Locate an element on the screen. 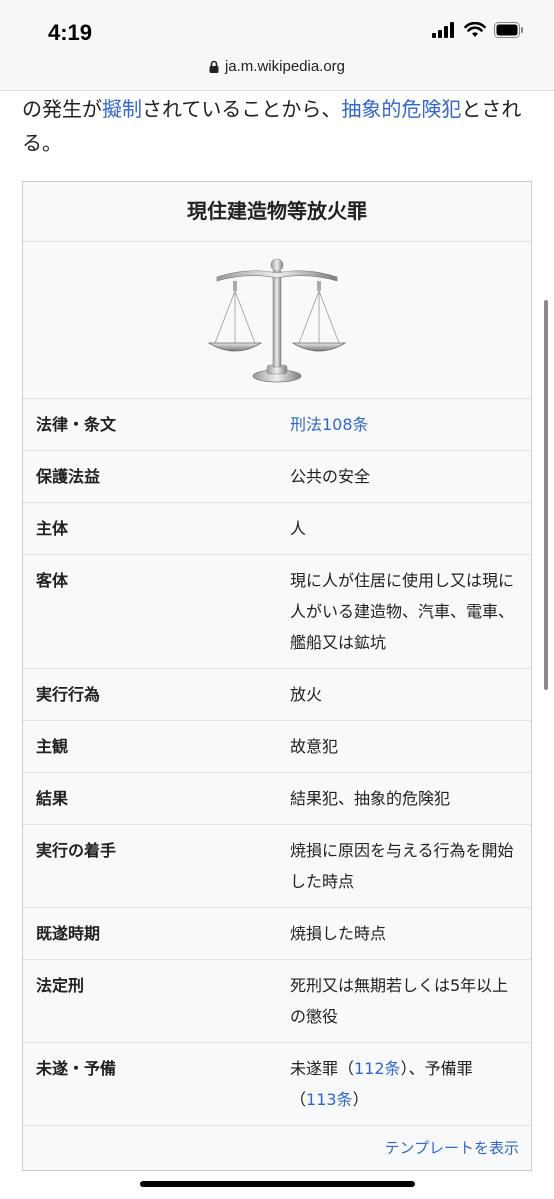  row-label: 実行の着手 is located at coordinates (76, 850).